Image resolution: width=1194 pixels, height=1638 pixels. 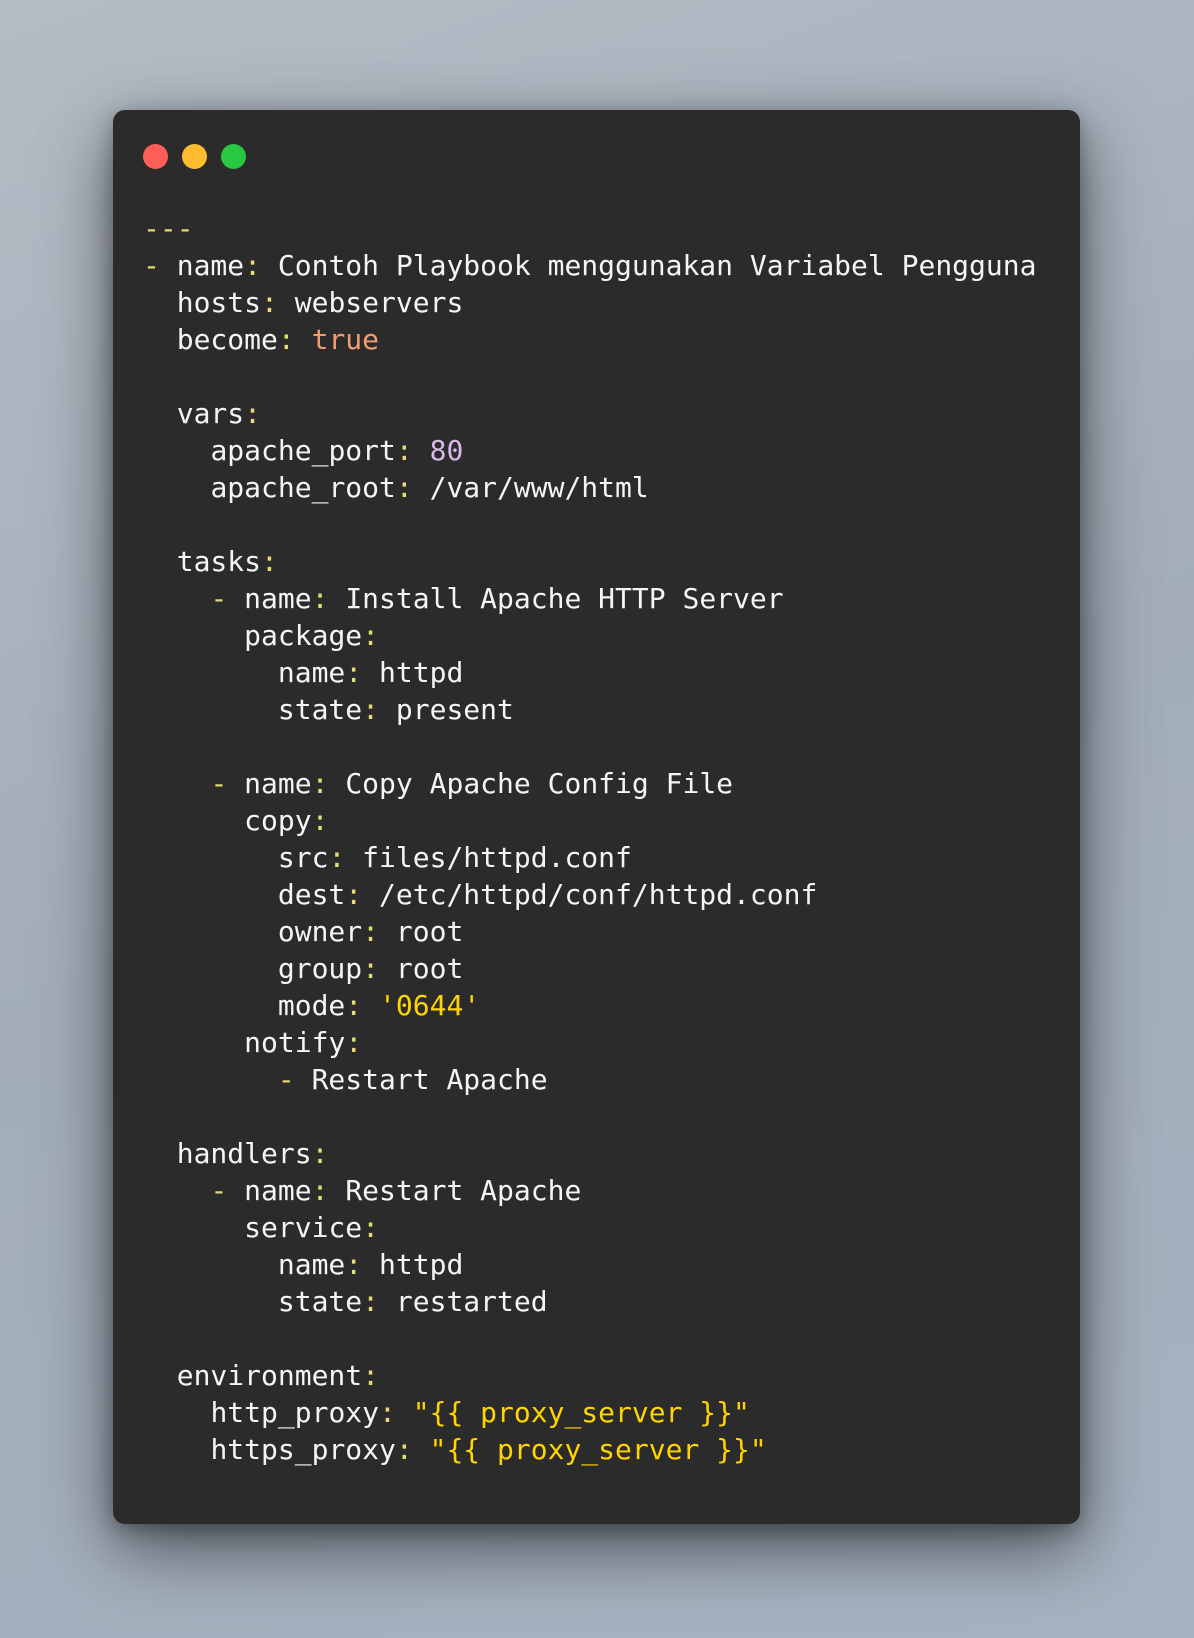 I want to click on code-line: service:, so click(x=312, y=1227).